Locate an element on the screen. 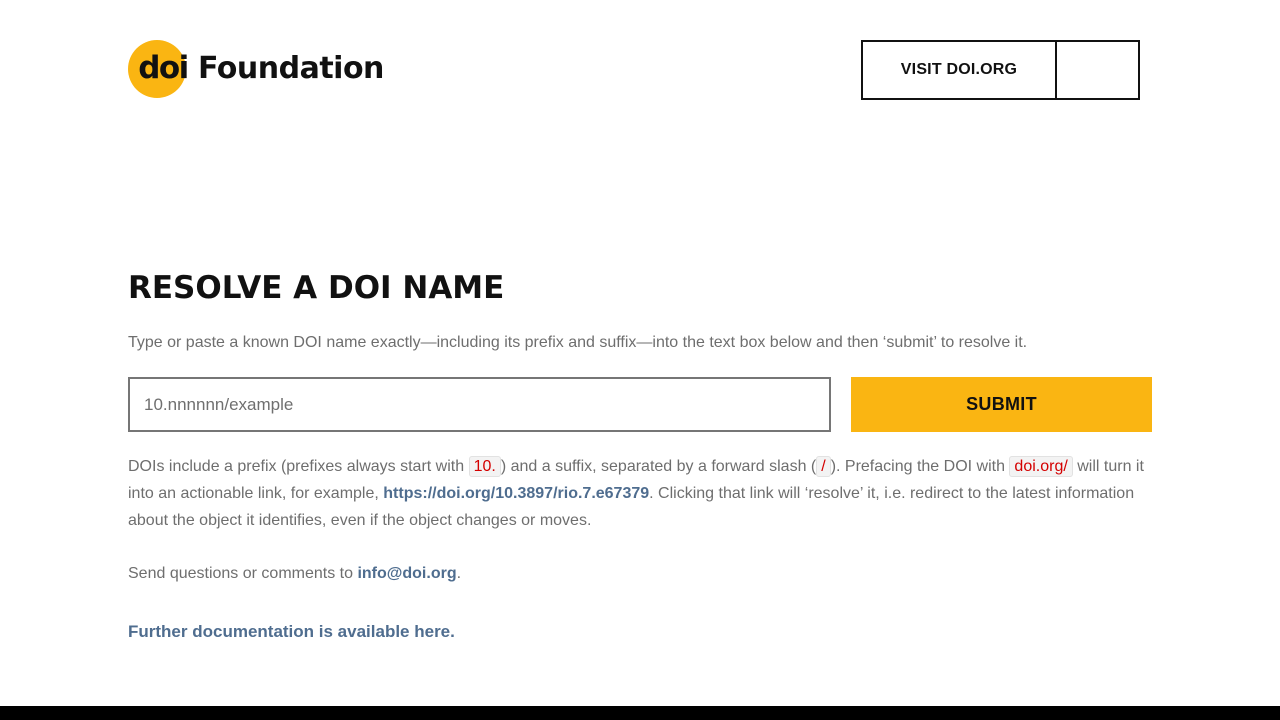 The height and width of the screenshot is (720, 1280). documentation-link: Further documentation is available here. is located at coordinates (291, 632).